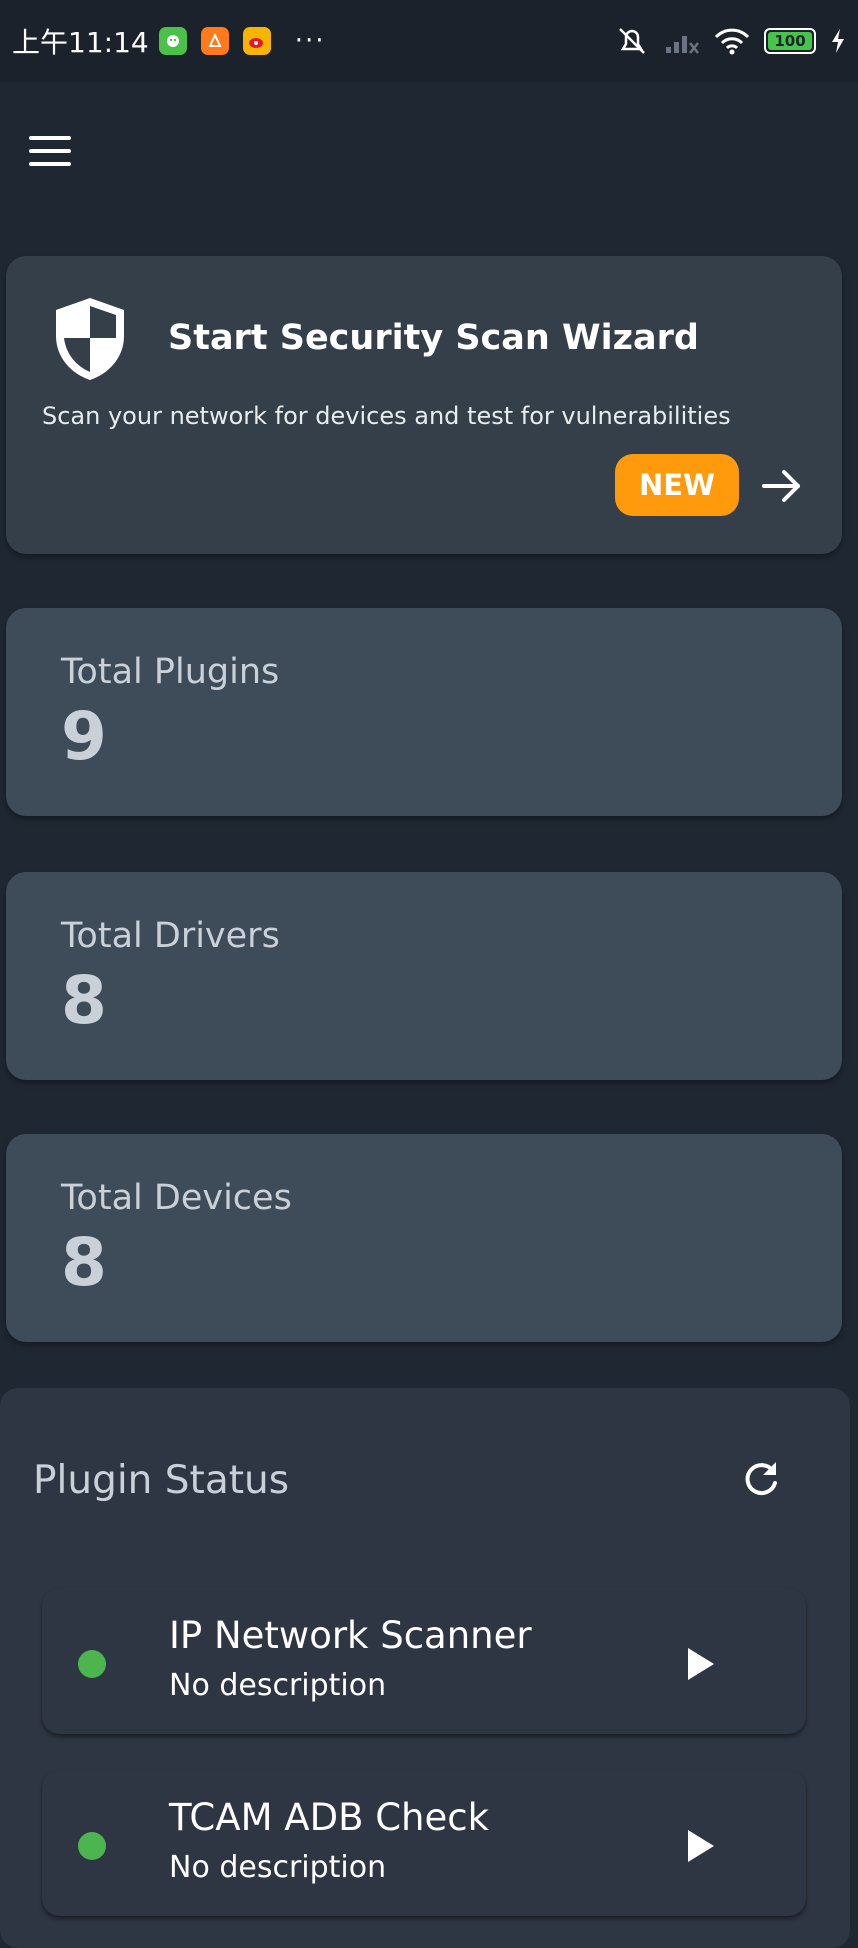 This screenshot has height=1948, width=858. I want to click on battery-level: 100, so click(790, 41).